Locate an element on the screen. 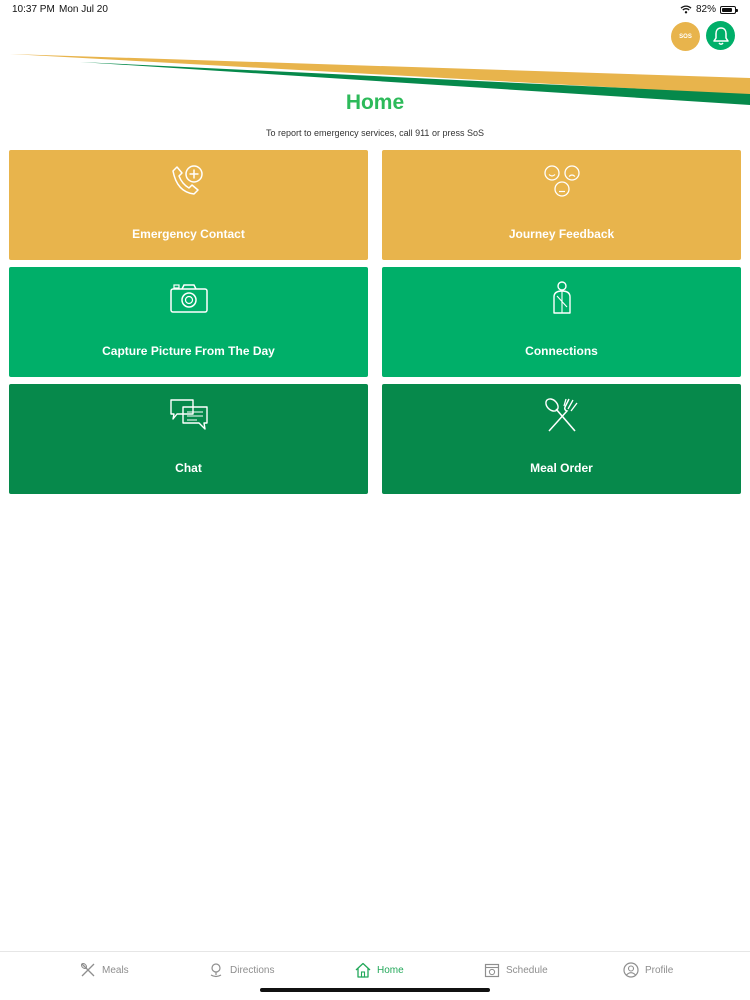 This screenshot has height=1000, width=750. tile-label: Capture Picture From The Day is located at coordinates (188, 351).